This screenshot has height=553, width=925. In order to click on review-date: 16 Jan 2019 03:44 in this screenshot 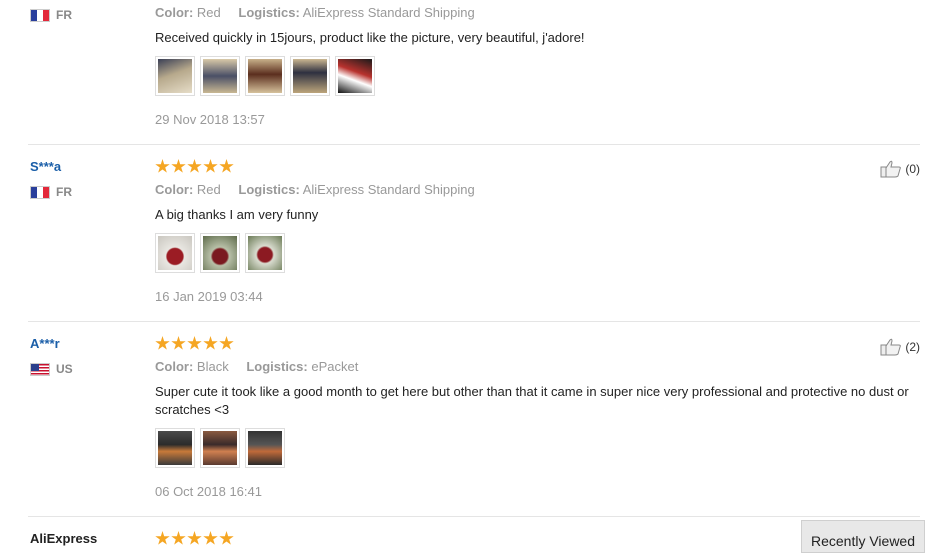, I will do `click(209, 296)`.